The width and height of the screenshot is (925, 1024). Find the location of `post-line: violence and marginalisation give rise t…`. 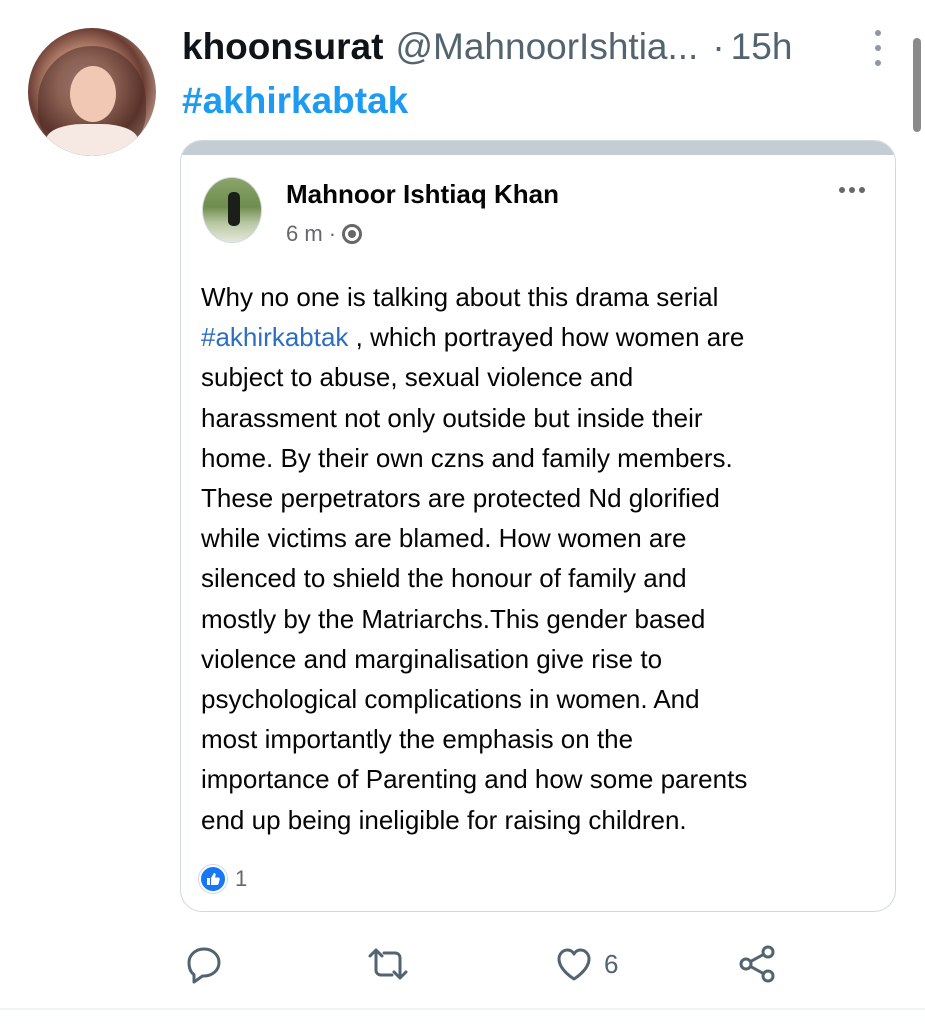

post-line: violence and marginalisation give rise t… is located at coordinates (432, 658).